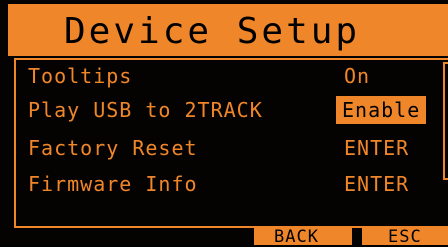 The image size is (448, 247). I want to click on esc-button: ESC, so click(405, 237).